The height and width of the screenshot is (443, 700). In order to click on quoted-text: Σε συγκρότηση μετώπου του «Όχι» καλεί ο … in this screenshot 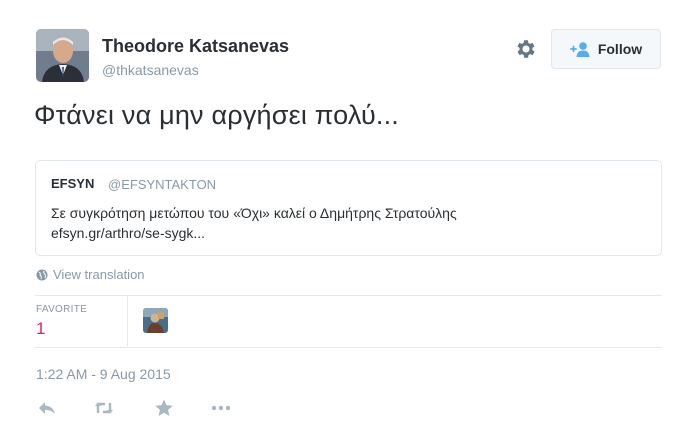, I will do `click(254, 213)`.